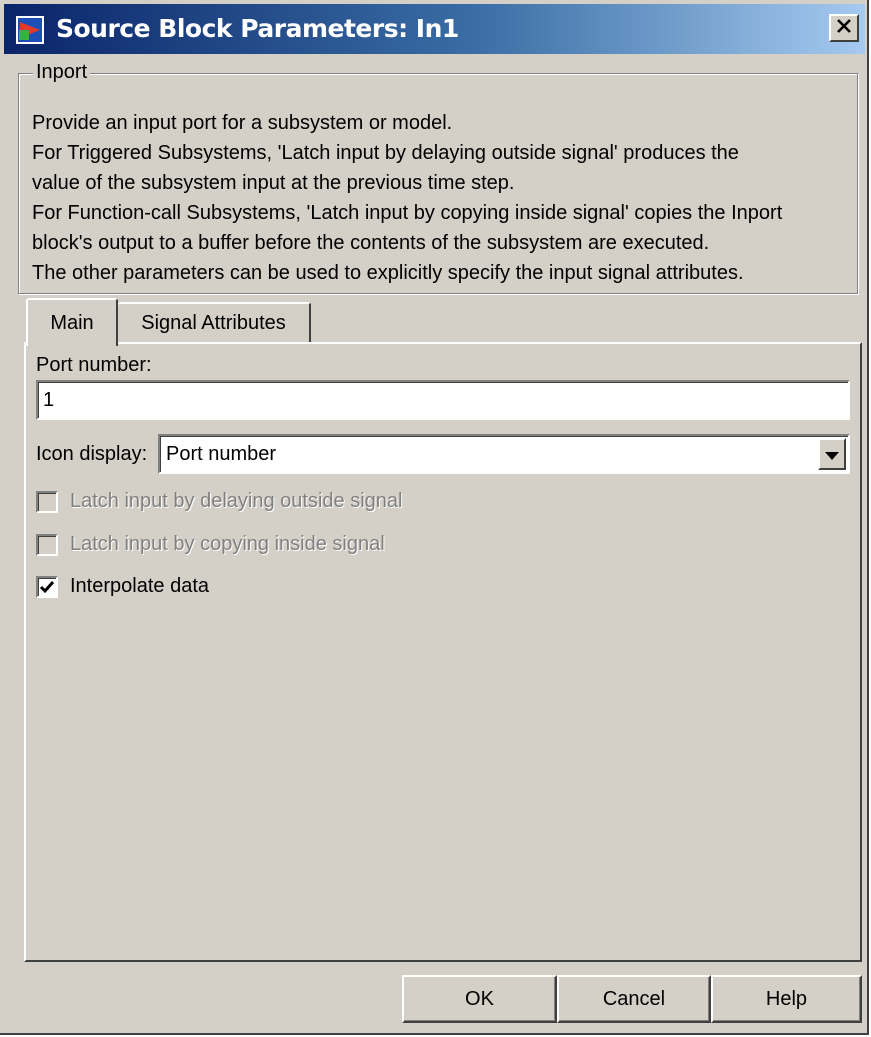 This screenshot has height=1037, width=871. What do you see at coordinates (634, 999) in the screenshot?
I see `cancel-button: Cancel` at bounding box center [634, 999].